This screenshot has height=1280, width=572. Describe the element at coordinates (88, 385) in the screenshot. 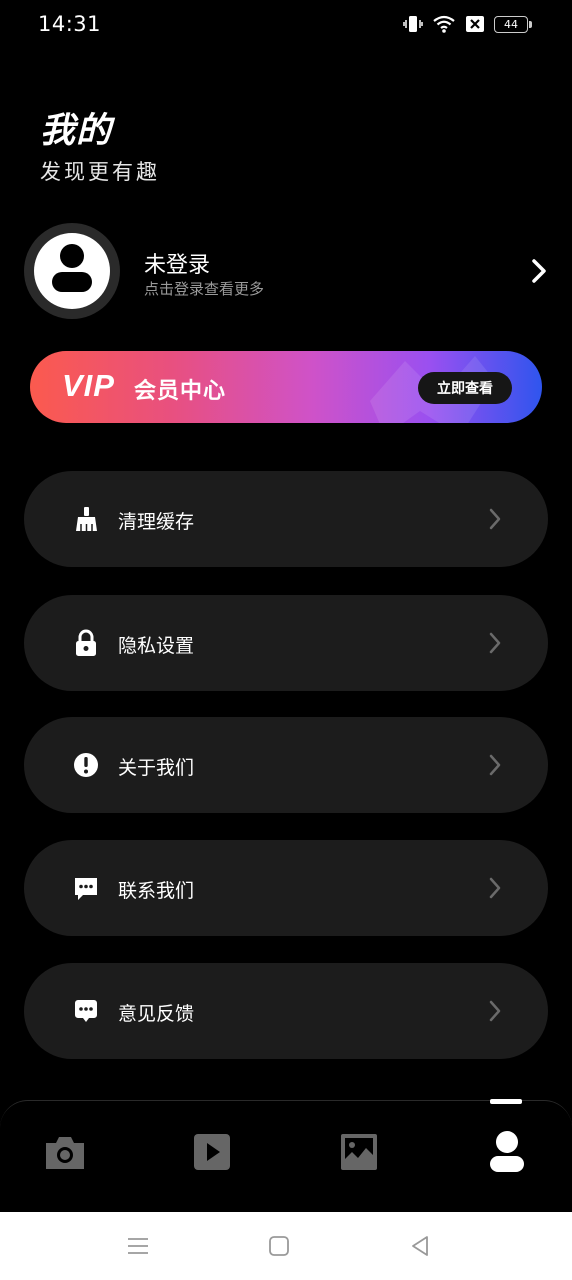

I see `vip-logo: VIP` at that location.